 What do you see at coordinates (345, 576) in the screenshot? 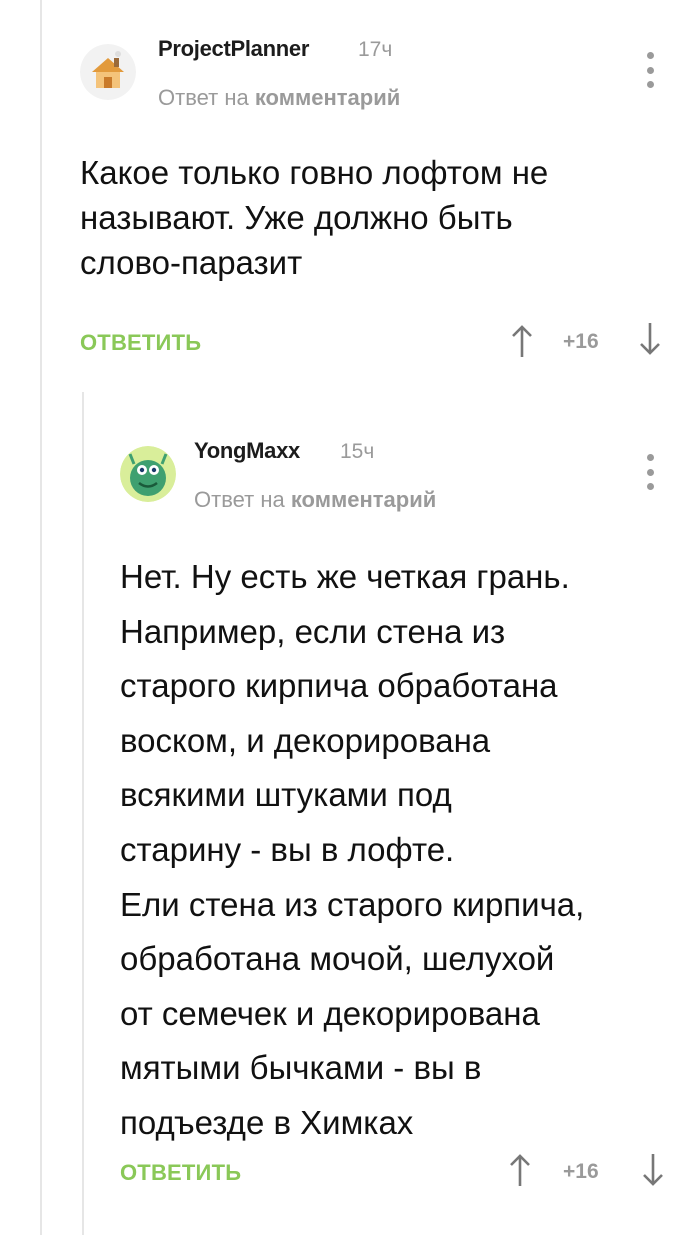
I see `comment-text-line: Нет. Ну есть же четкая грань.` at bounding box center [345, 576].